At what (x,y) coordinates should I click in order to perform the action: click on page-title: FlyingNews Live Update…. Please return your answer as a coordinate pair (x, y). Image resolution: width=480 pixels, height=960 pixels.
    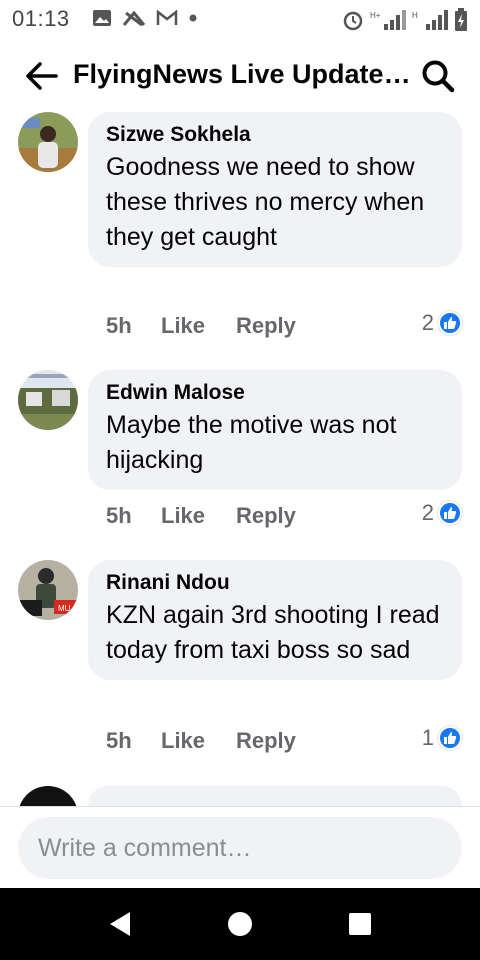
    Looking at the image, I should click on (242, 74).